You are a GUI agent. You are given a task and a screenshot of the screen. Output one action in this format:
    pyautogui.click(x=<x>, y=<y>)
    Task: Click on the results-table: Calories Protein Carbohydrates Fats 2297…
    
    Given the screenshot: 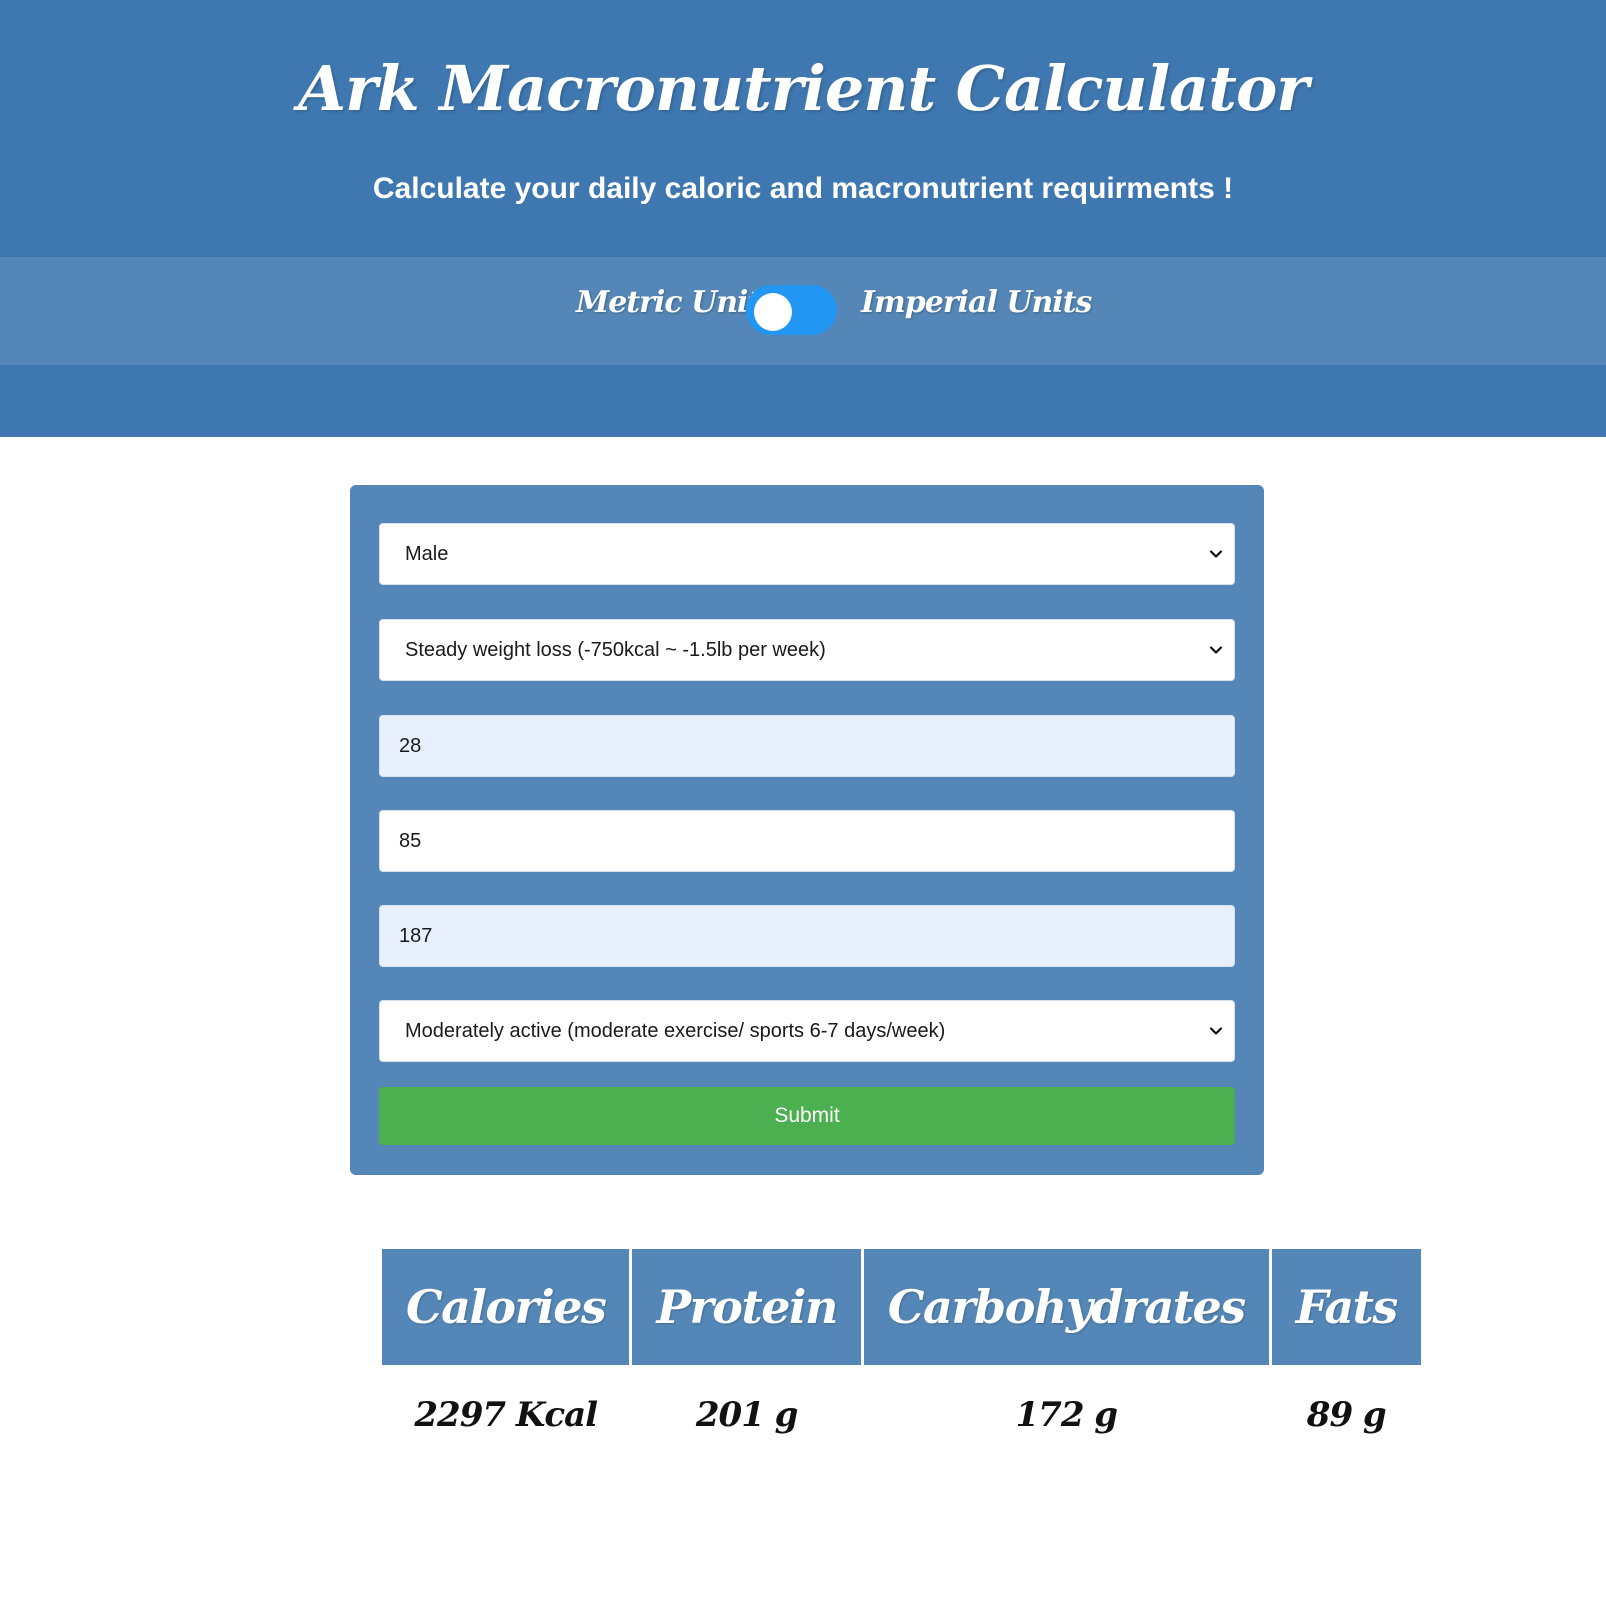 What is the action you would take?
    pyautogui.click(x=901, y=1357)
    